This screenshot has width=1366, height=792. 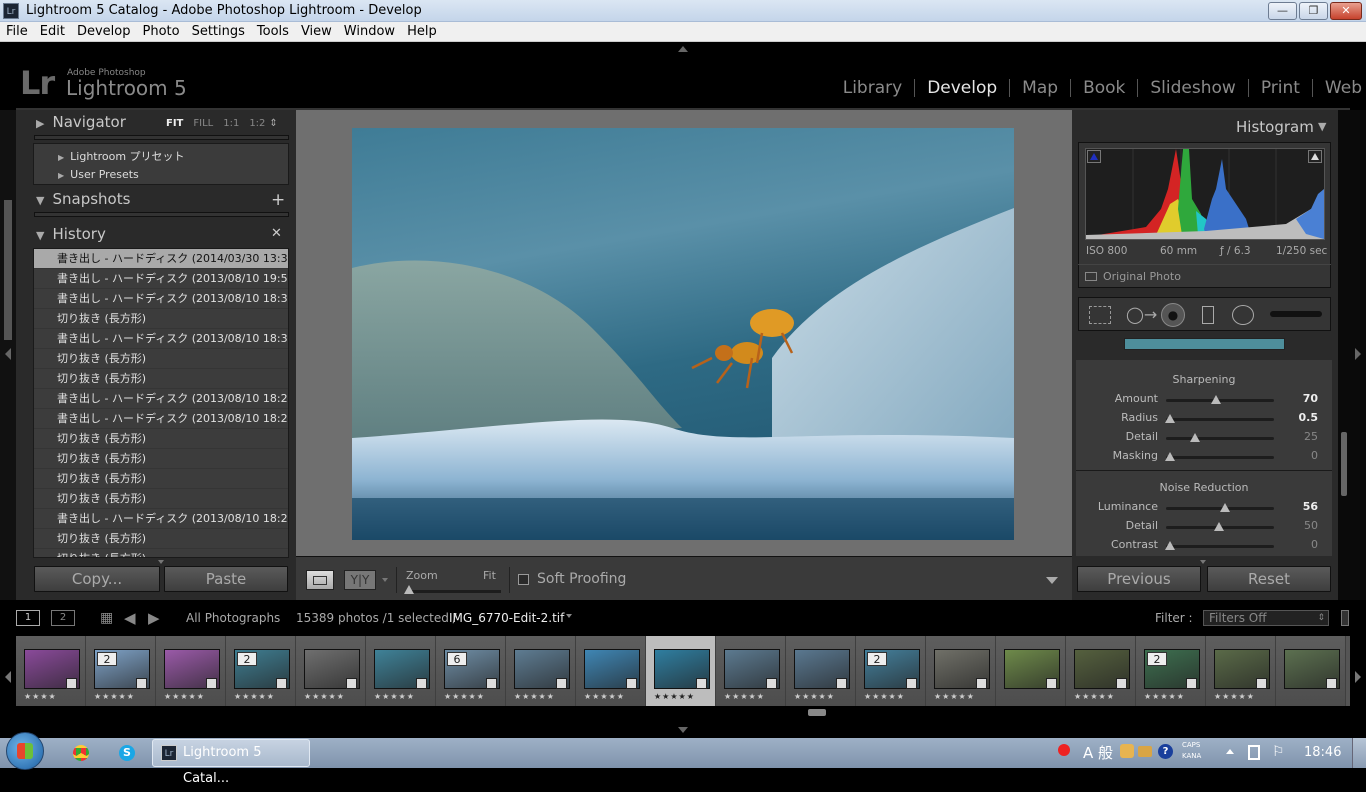 I want to click on filmstrip-thumbnail, so click(x=1311, y=671).